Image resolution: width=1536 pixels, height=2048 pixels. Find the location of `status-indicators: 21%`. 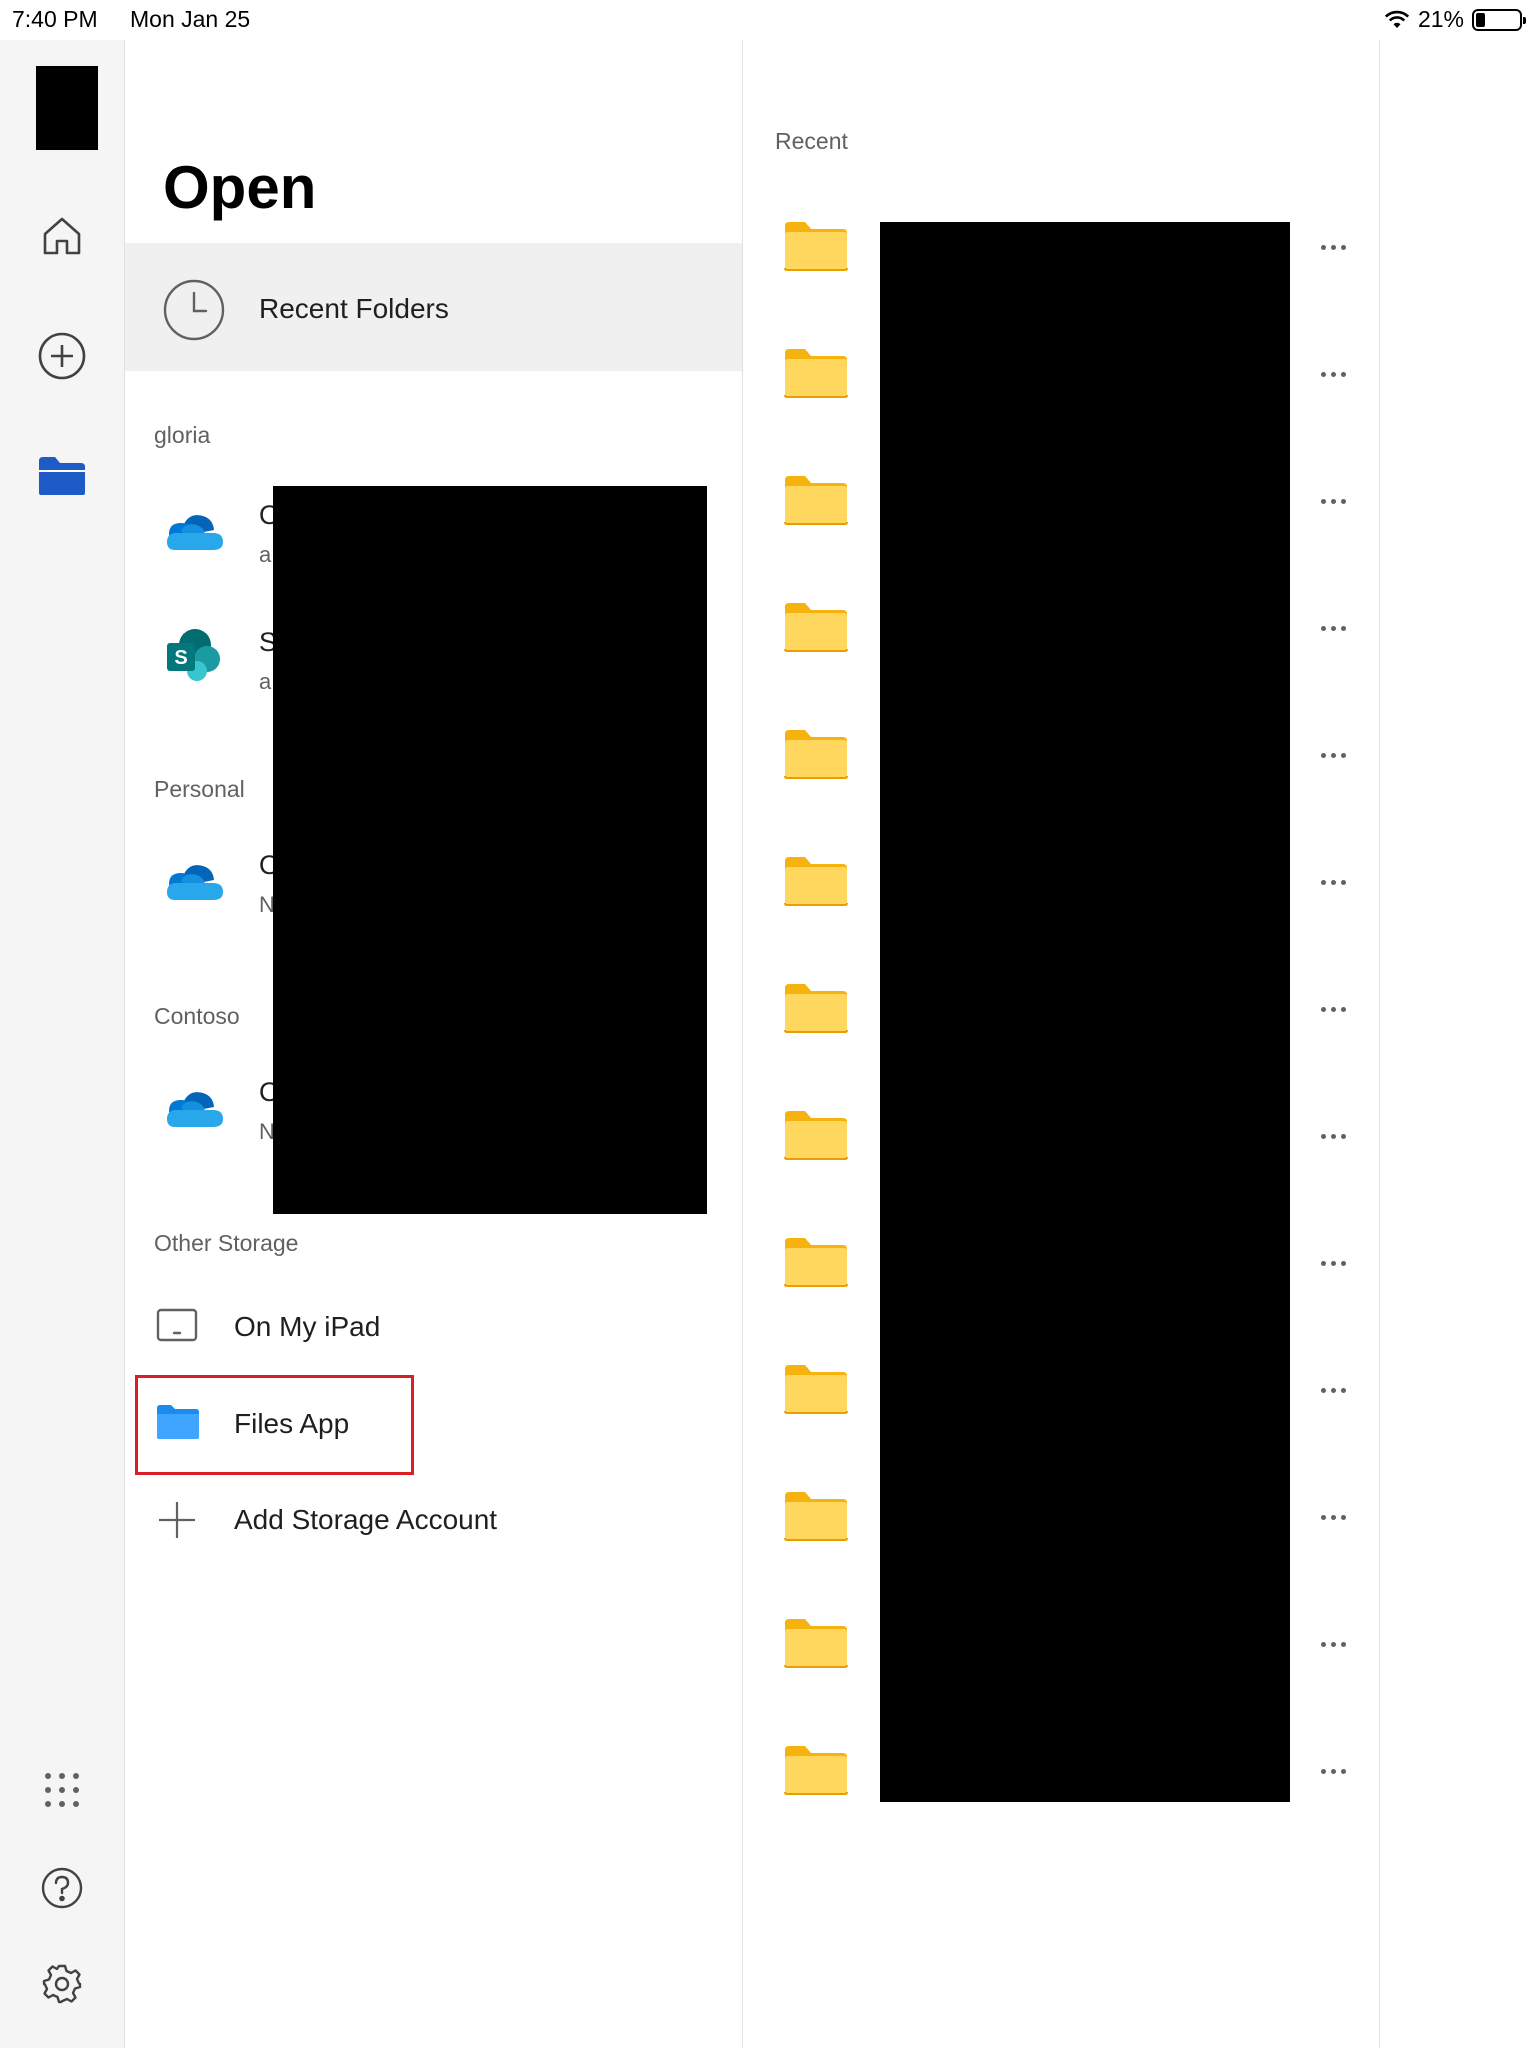

status-indicators: 21% is located at coordinates (1455, 19).